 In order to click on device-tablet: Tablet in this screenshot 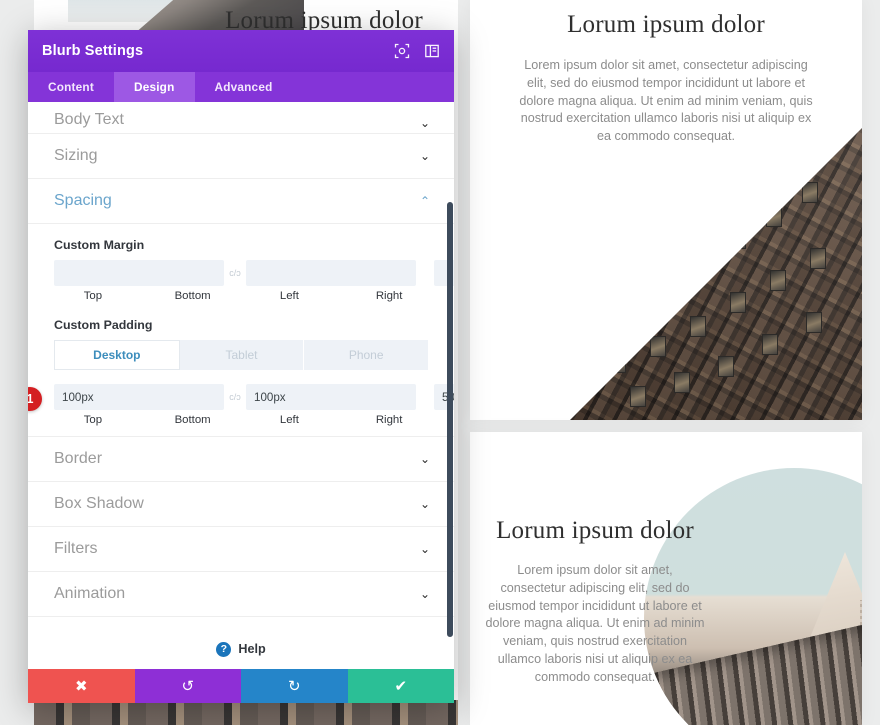, I will do `click(242, 355)`.